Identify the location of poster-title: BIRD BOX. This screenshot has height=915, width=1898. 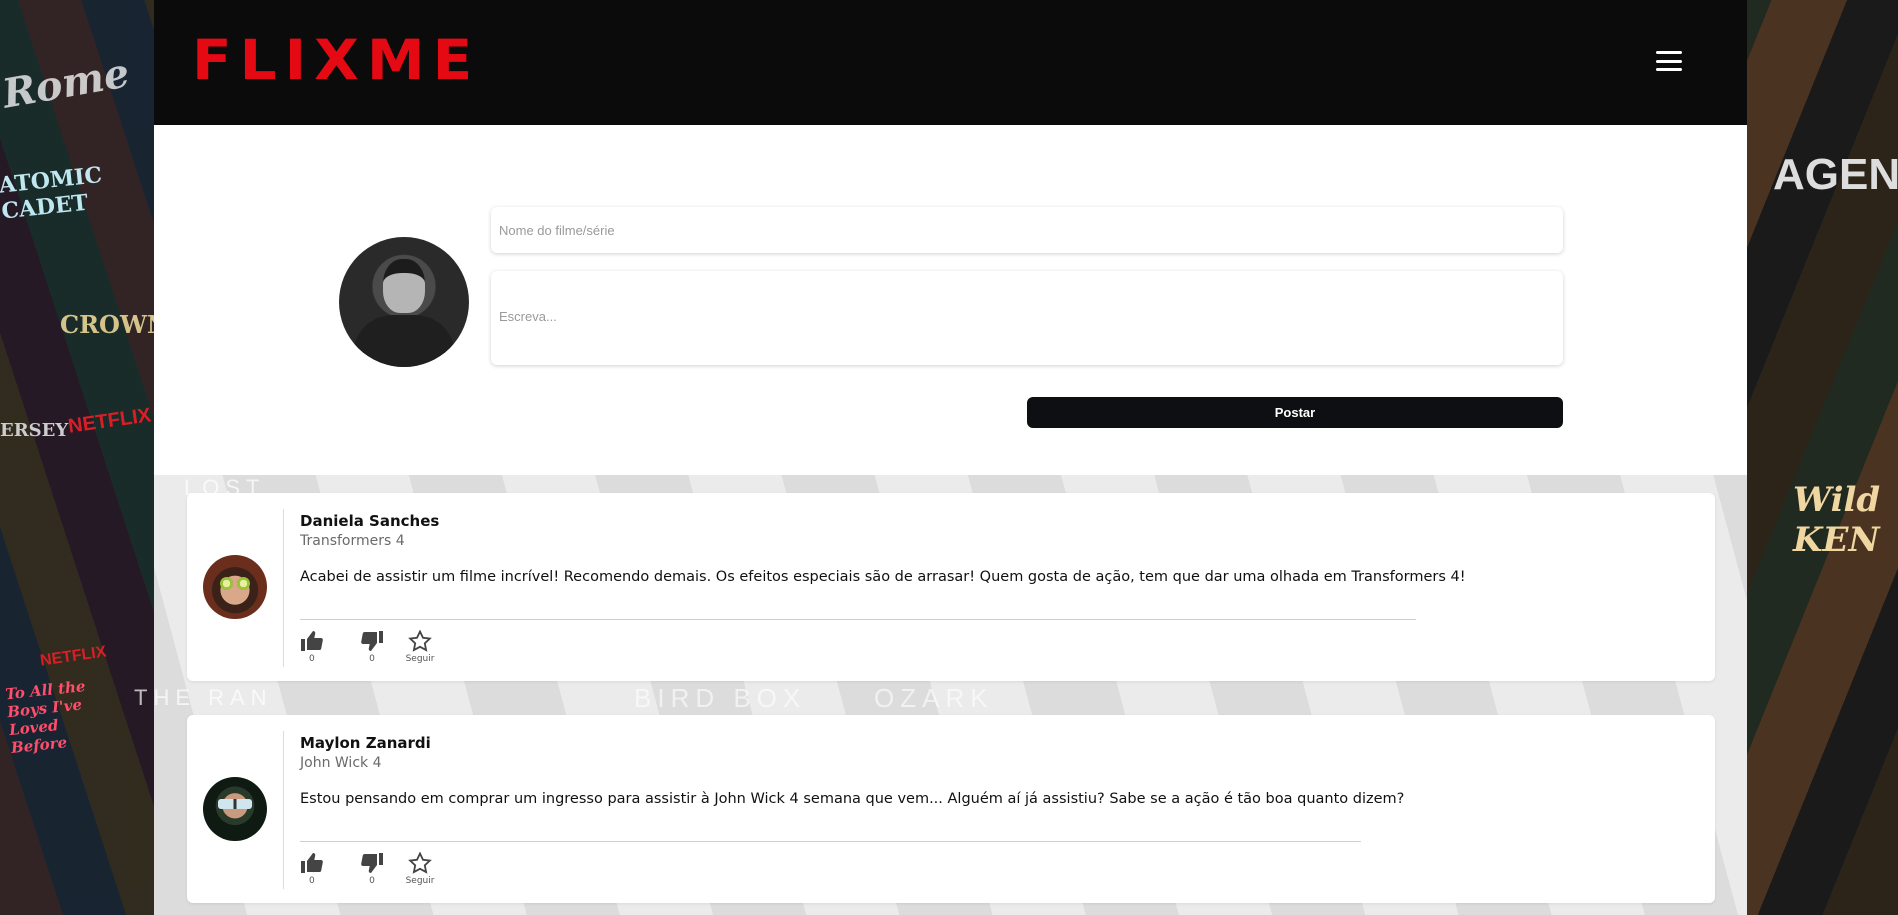
(720, 698).